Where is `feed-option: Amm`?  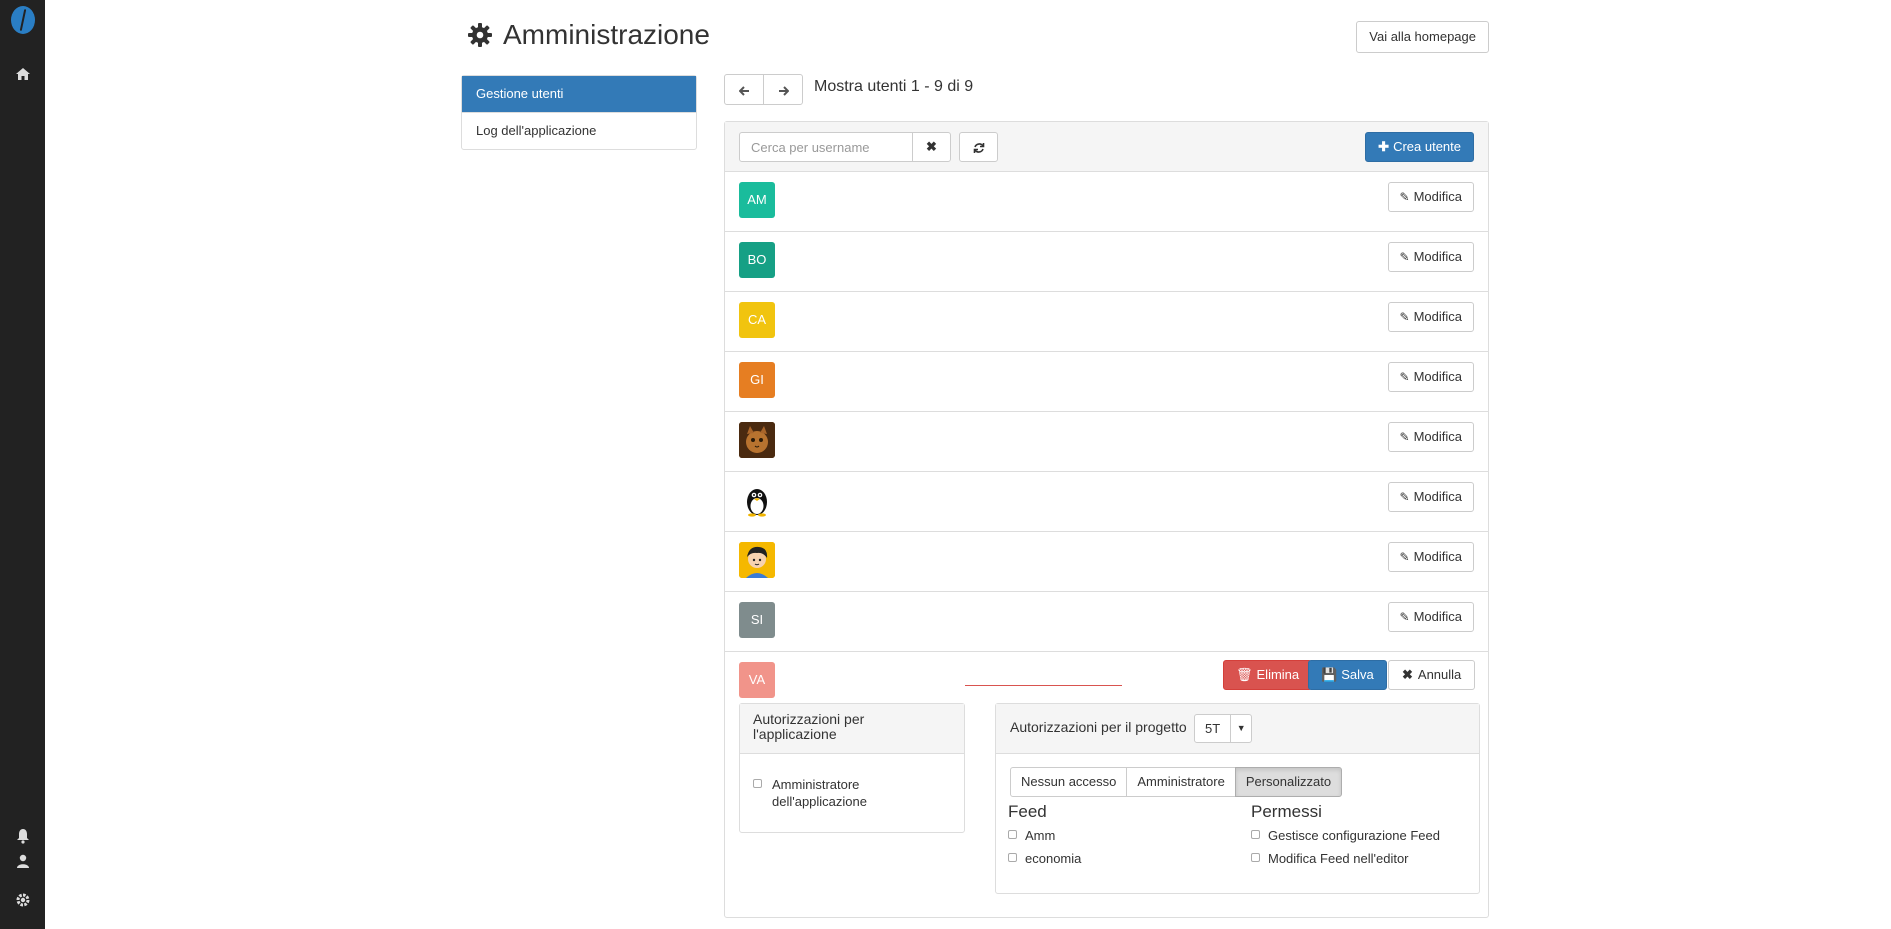
feed-option: Amm is located at coordinates (1044, 835).